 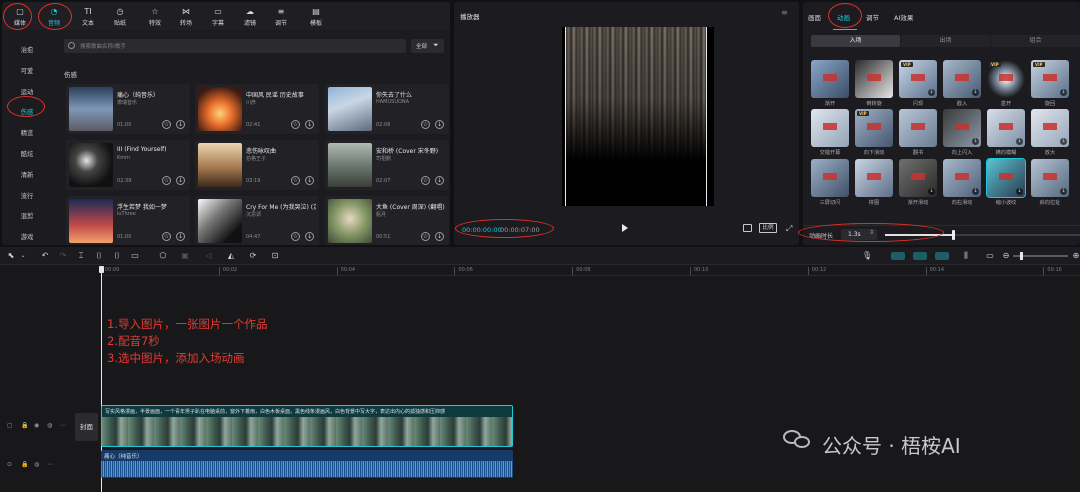 I want to click on player-menu-icon: ≡, so click(x=784, y=12).